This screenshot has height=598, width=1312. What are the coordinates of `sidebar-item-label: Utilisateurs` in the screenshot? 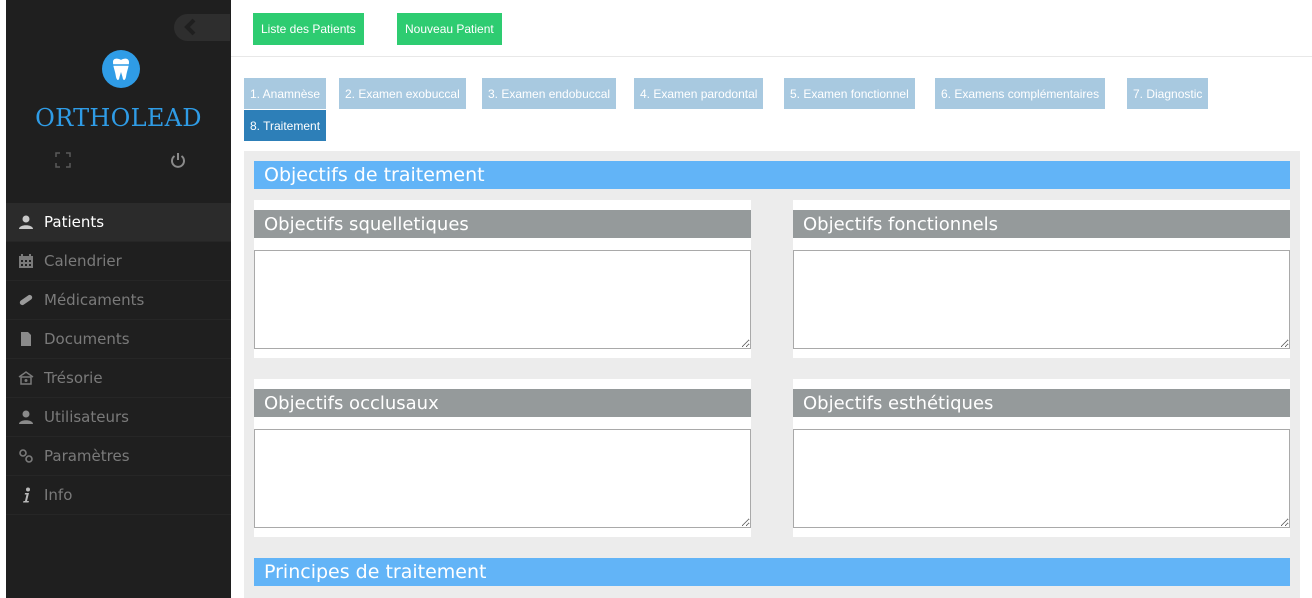 It's located at (86, 417).